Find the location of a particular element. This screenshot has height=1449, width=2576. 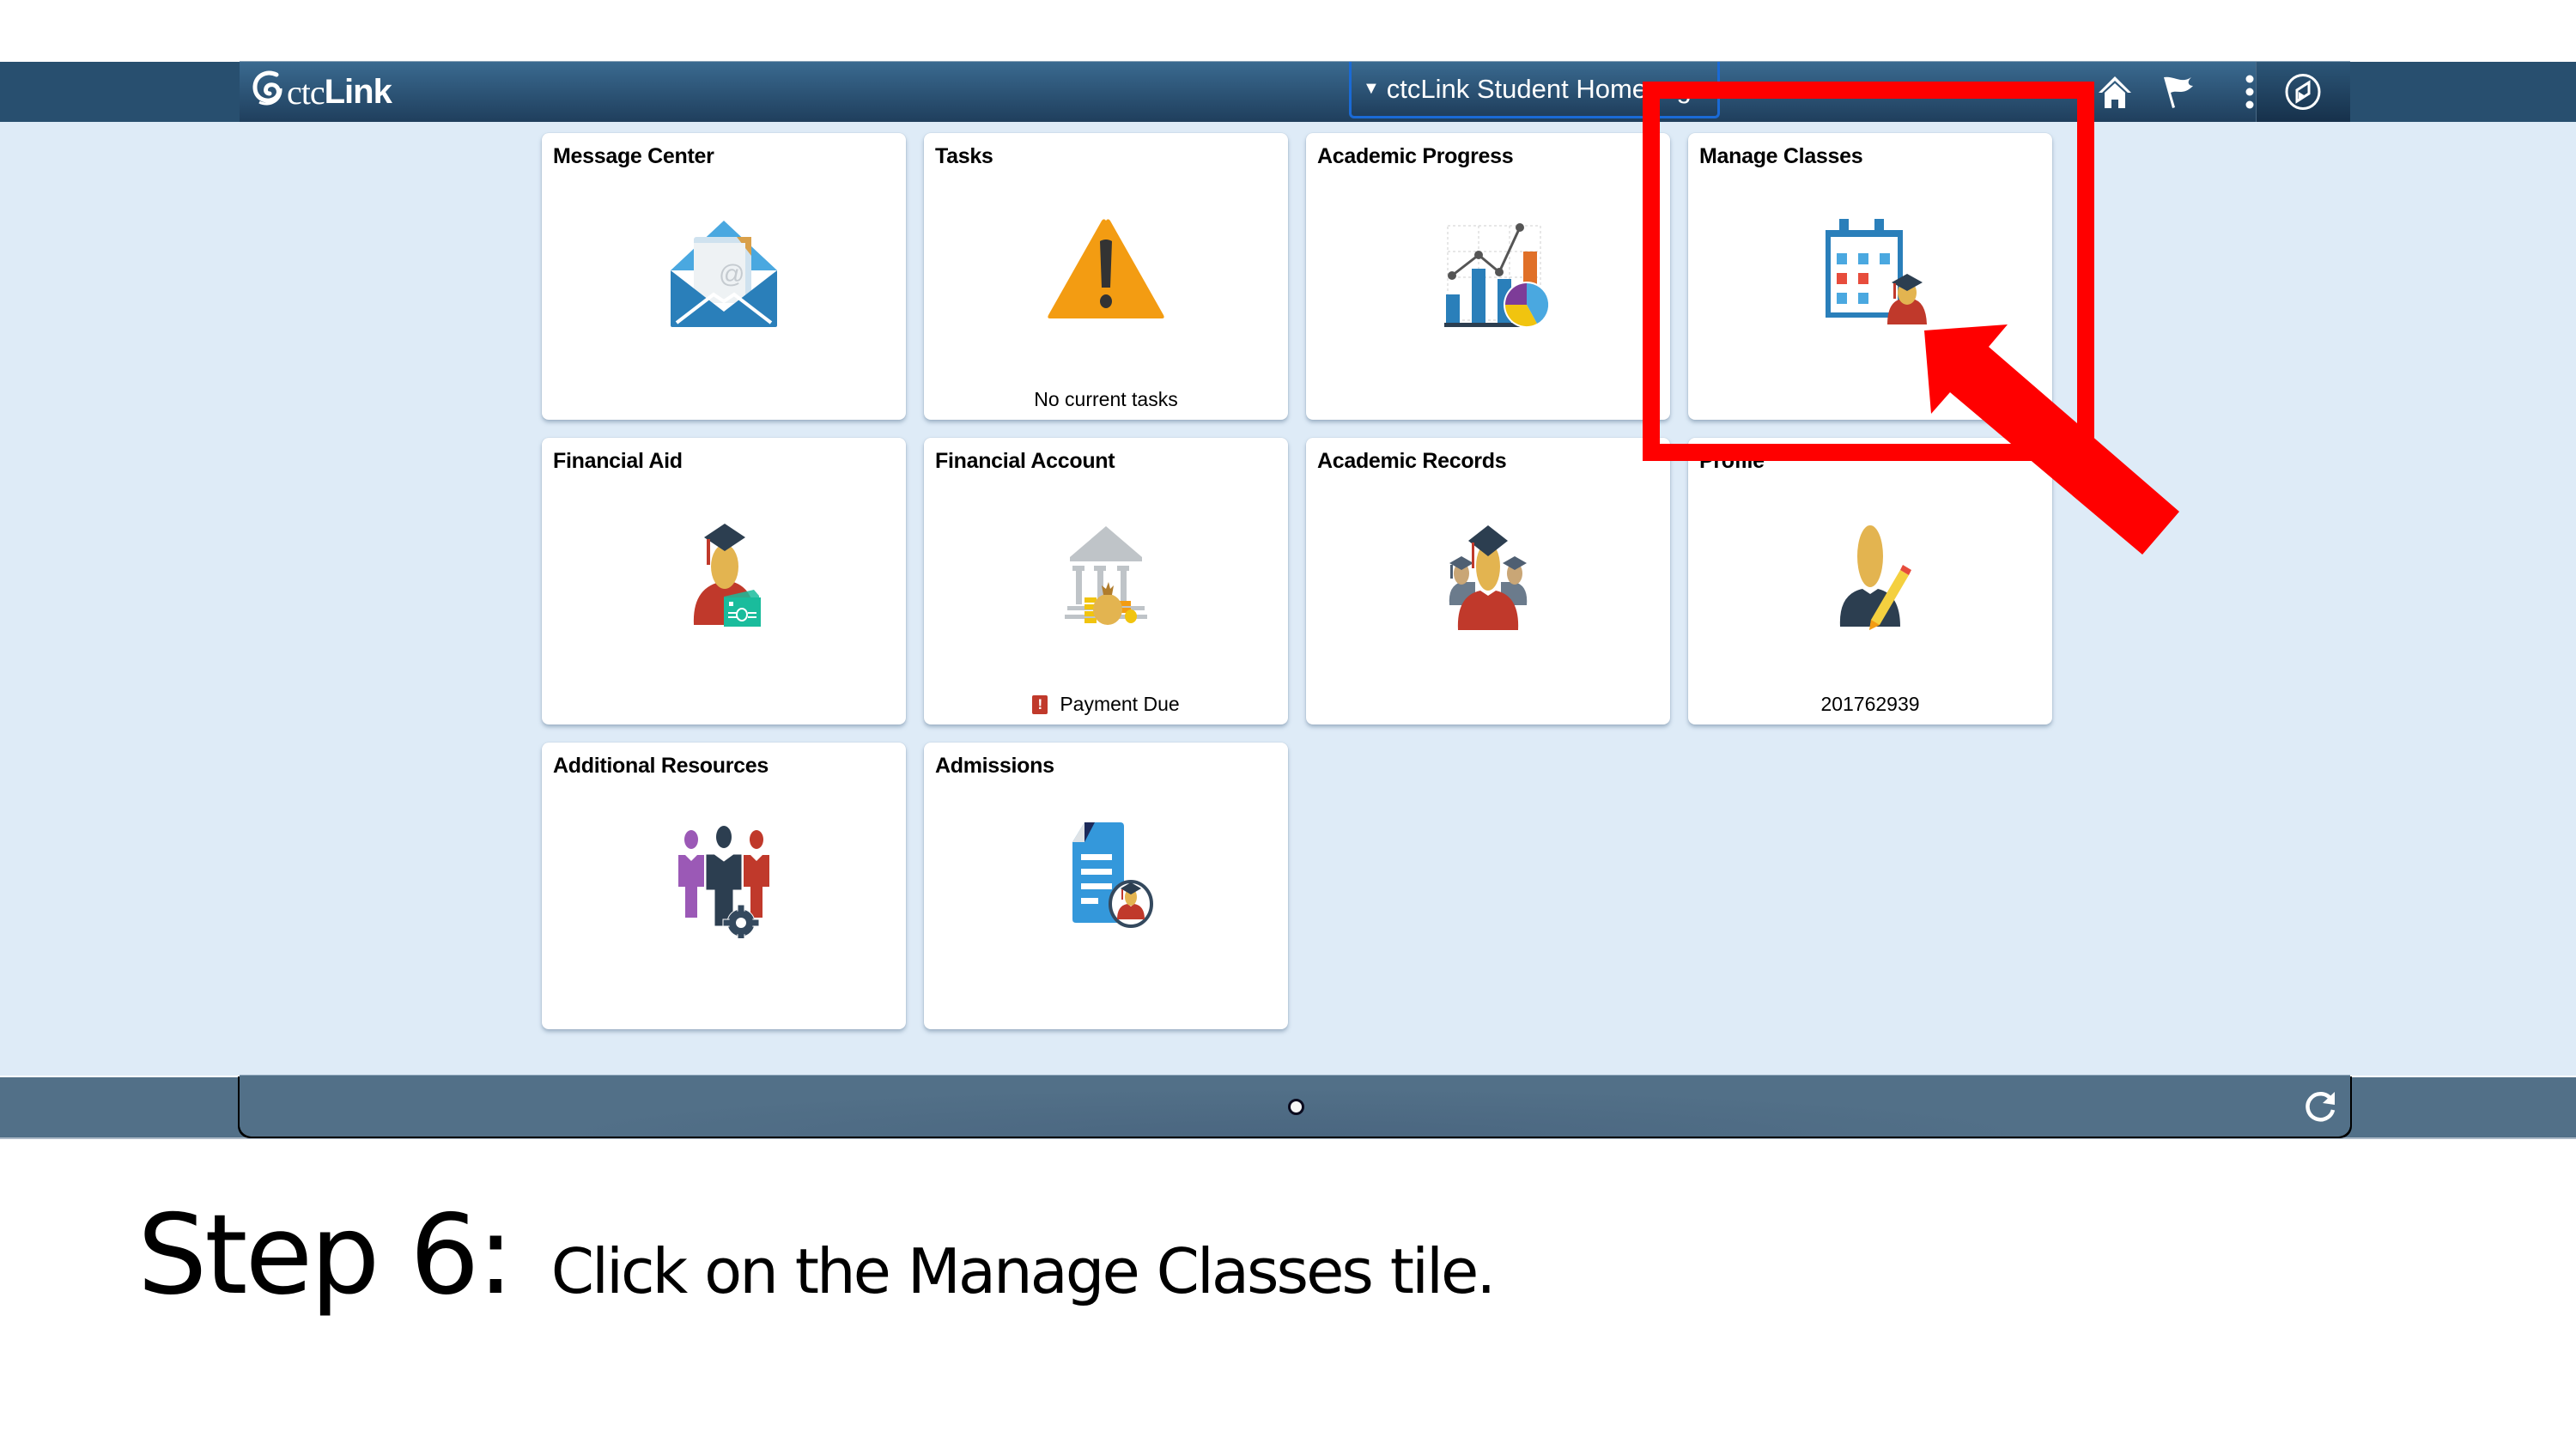

tile-academic-records: Academic Records is located at coordinates (1488, 581).